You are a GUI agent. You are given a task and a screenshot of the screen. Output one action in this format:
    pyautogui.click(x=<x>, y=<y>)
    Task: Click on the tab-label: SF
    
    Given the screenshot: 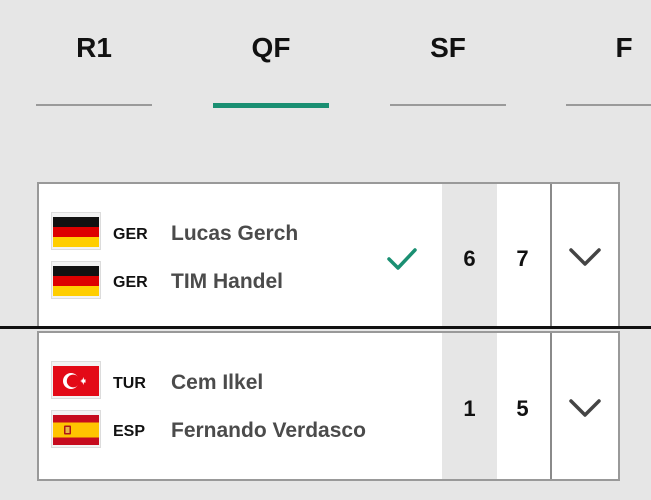 What is the action you would take?
    pyautogui.click(x=448, y=47)
    